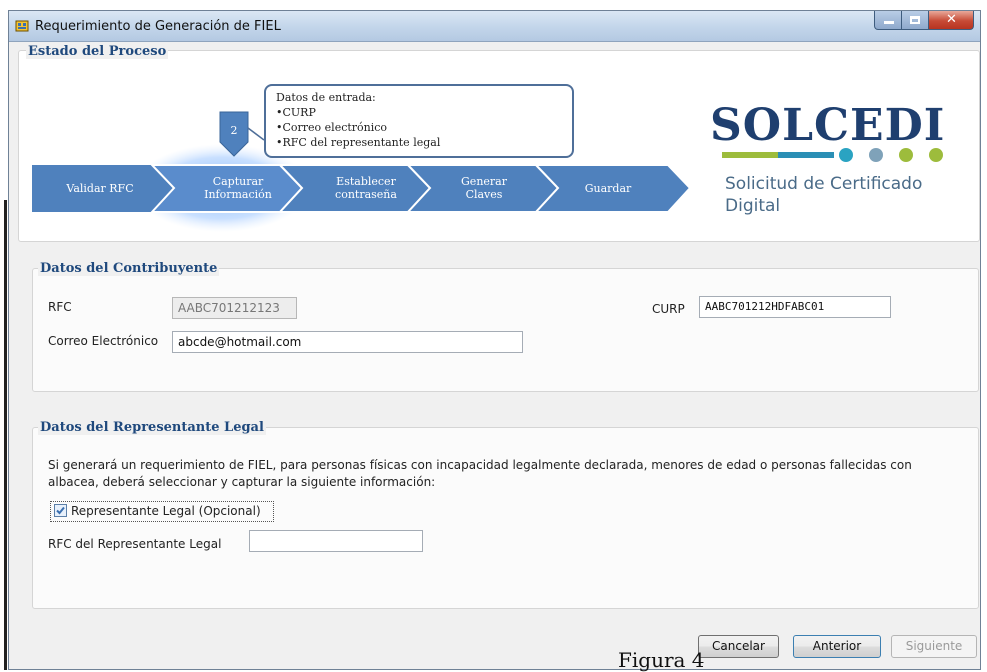 Image resolution: width=987 pixels, height=672 pixels. I want to click on minimize-button, so click(888, 20).